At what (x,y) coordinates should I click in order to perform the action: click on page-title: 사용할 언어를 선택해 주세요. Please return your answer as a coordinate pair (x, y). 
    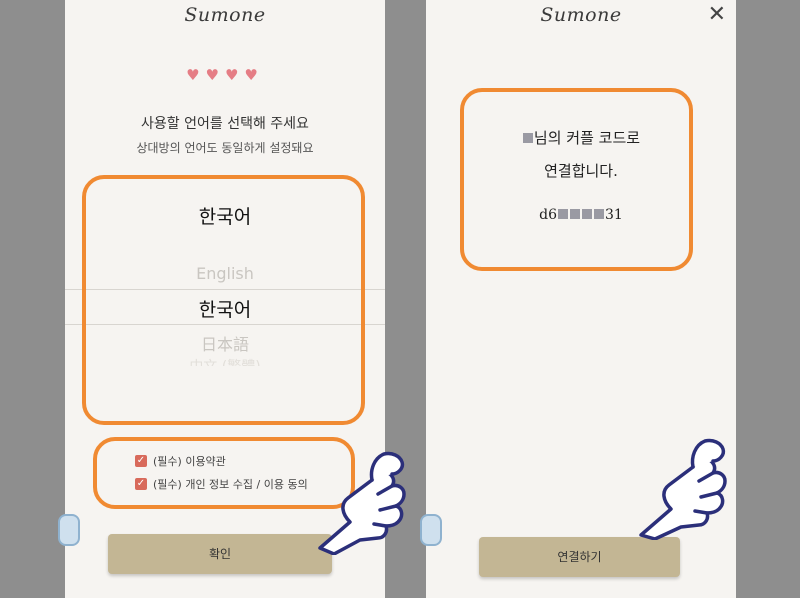
    Looking at the image, I should click on (225, 124).